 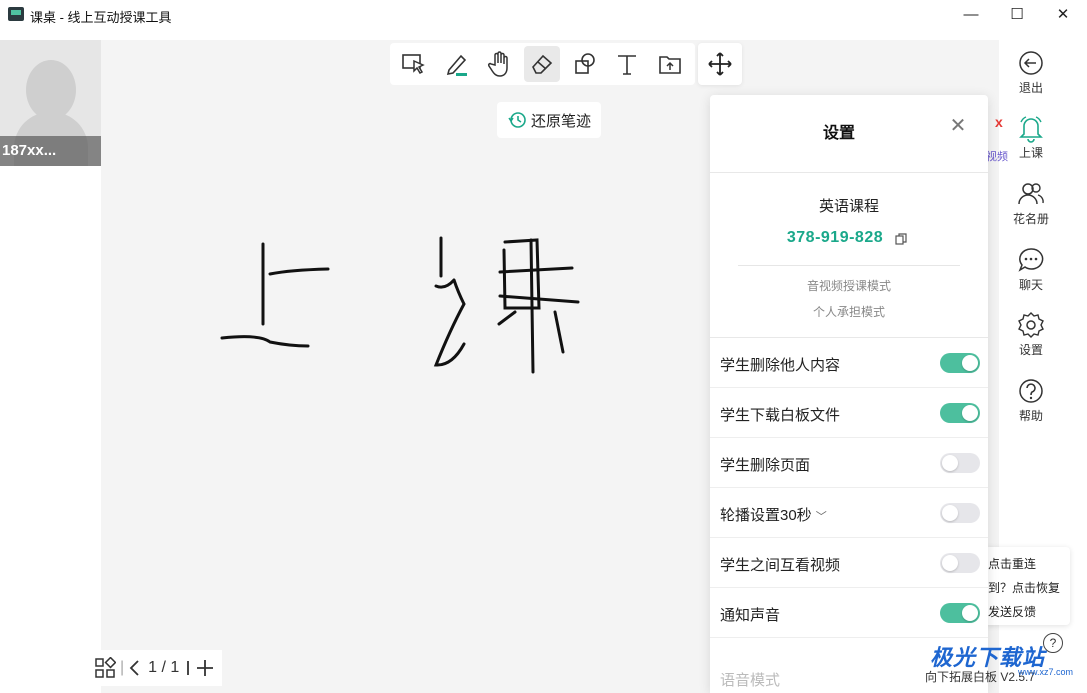 I want to click on eraser-icon, so click(x=542, y=64).